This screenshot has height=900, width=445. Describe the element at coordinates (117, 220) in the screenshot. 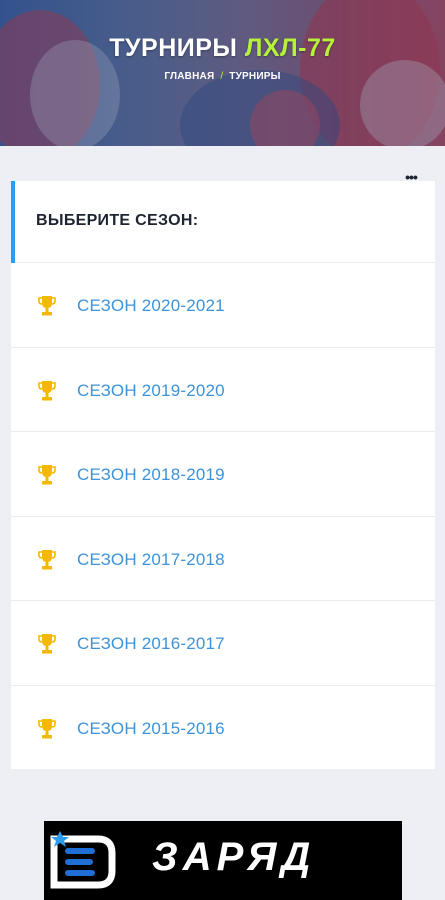

I see `seasons-heading: ВЫБЕРИТЕ СЕЗОН:` at that location.